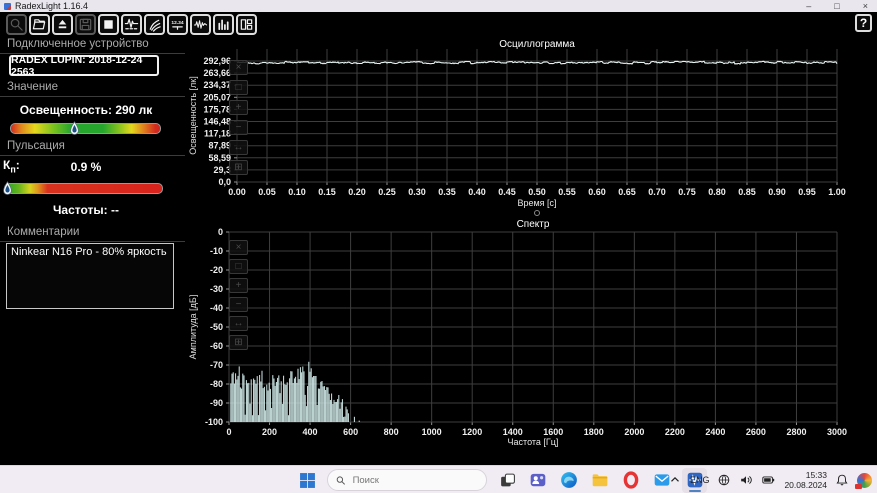  I want to click on battery-icon, so click(768, 480).